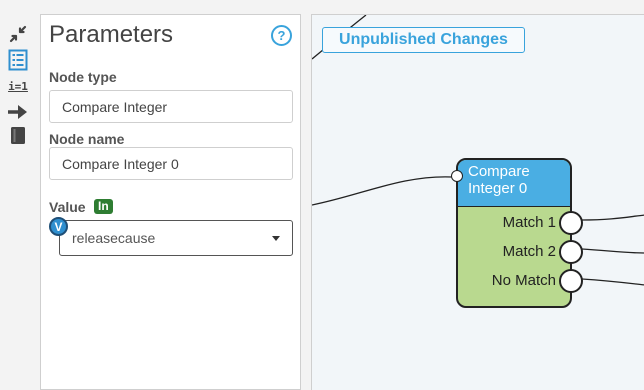 This screenshot has width=644, height=390. I want to click on node-header: Compare Integer 0, so click(514, 183).